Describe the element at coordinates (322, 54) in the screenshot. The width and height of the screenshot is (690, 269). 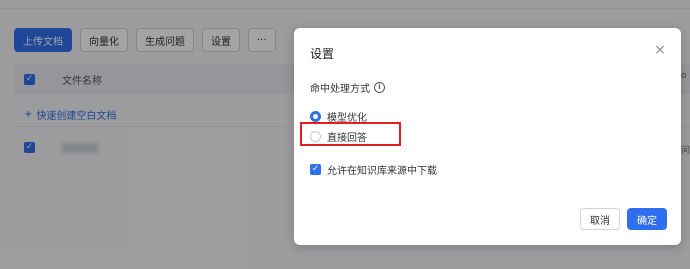
I see `dialog-title: 设置` at that location.